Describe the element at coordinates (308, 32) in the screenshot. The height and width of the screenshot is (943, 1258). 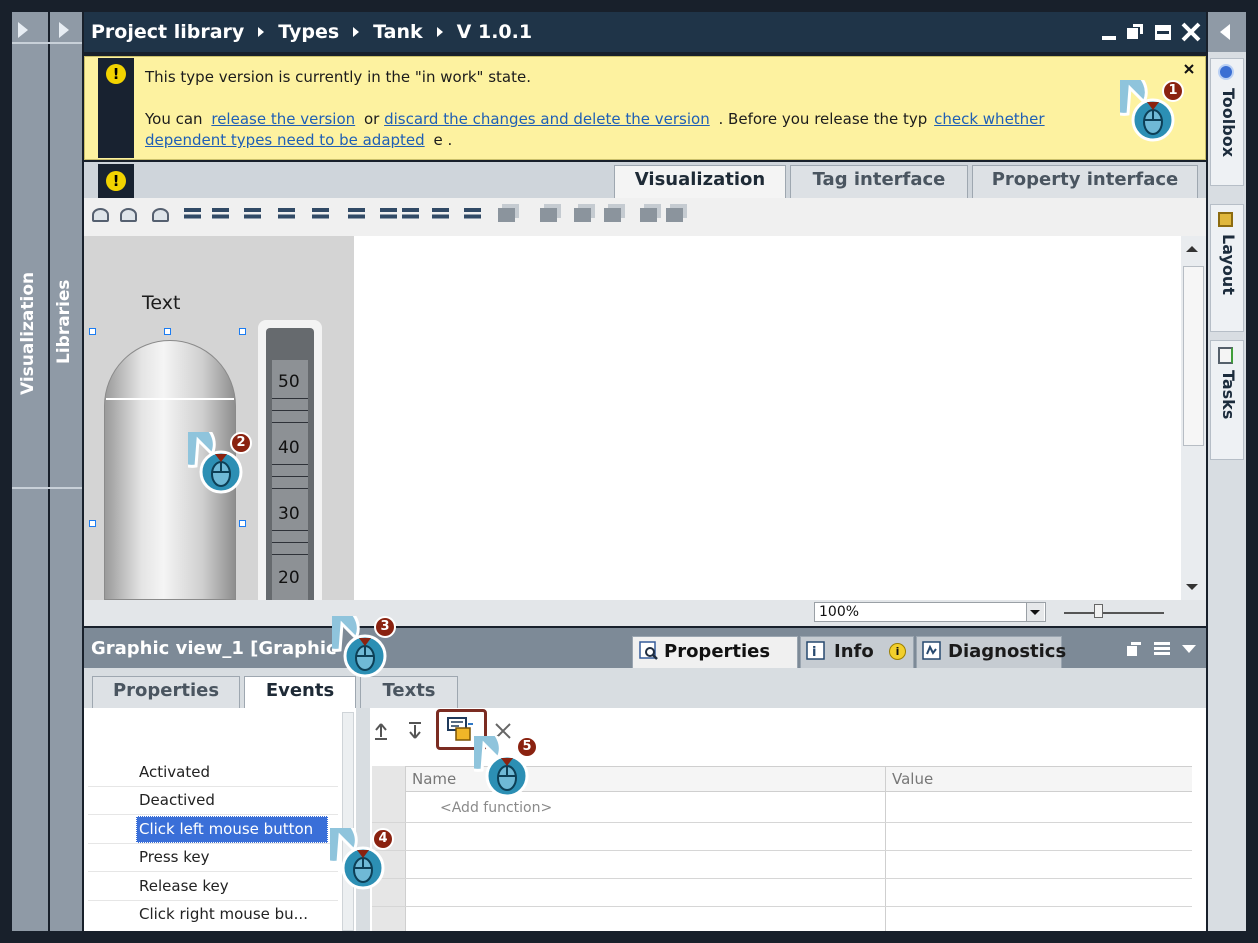
I see `breadcrumb-item: Types` at that location.